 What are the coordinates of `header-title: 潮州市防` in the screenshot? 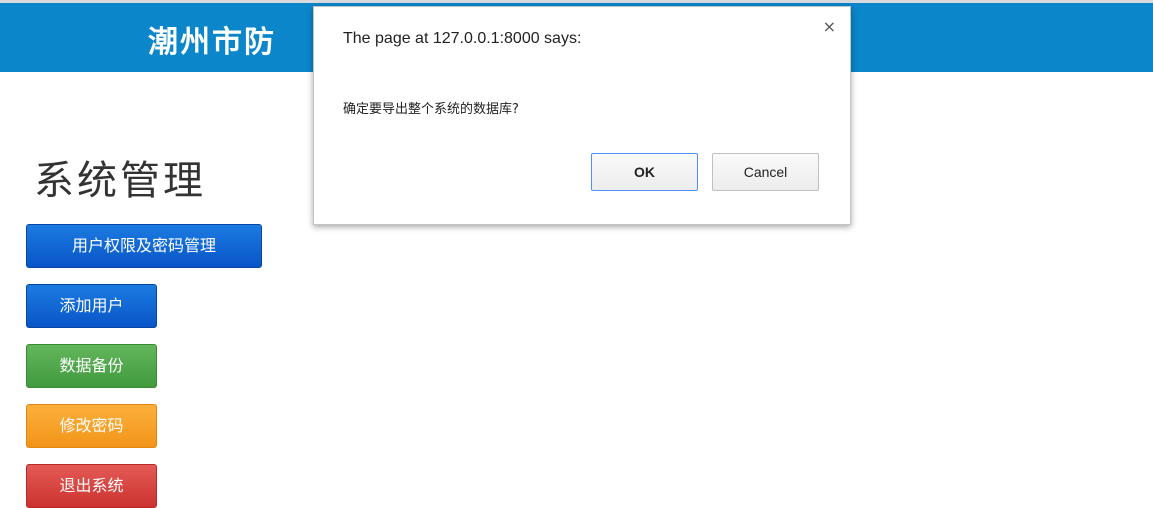 It's located at (212, 42).